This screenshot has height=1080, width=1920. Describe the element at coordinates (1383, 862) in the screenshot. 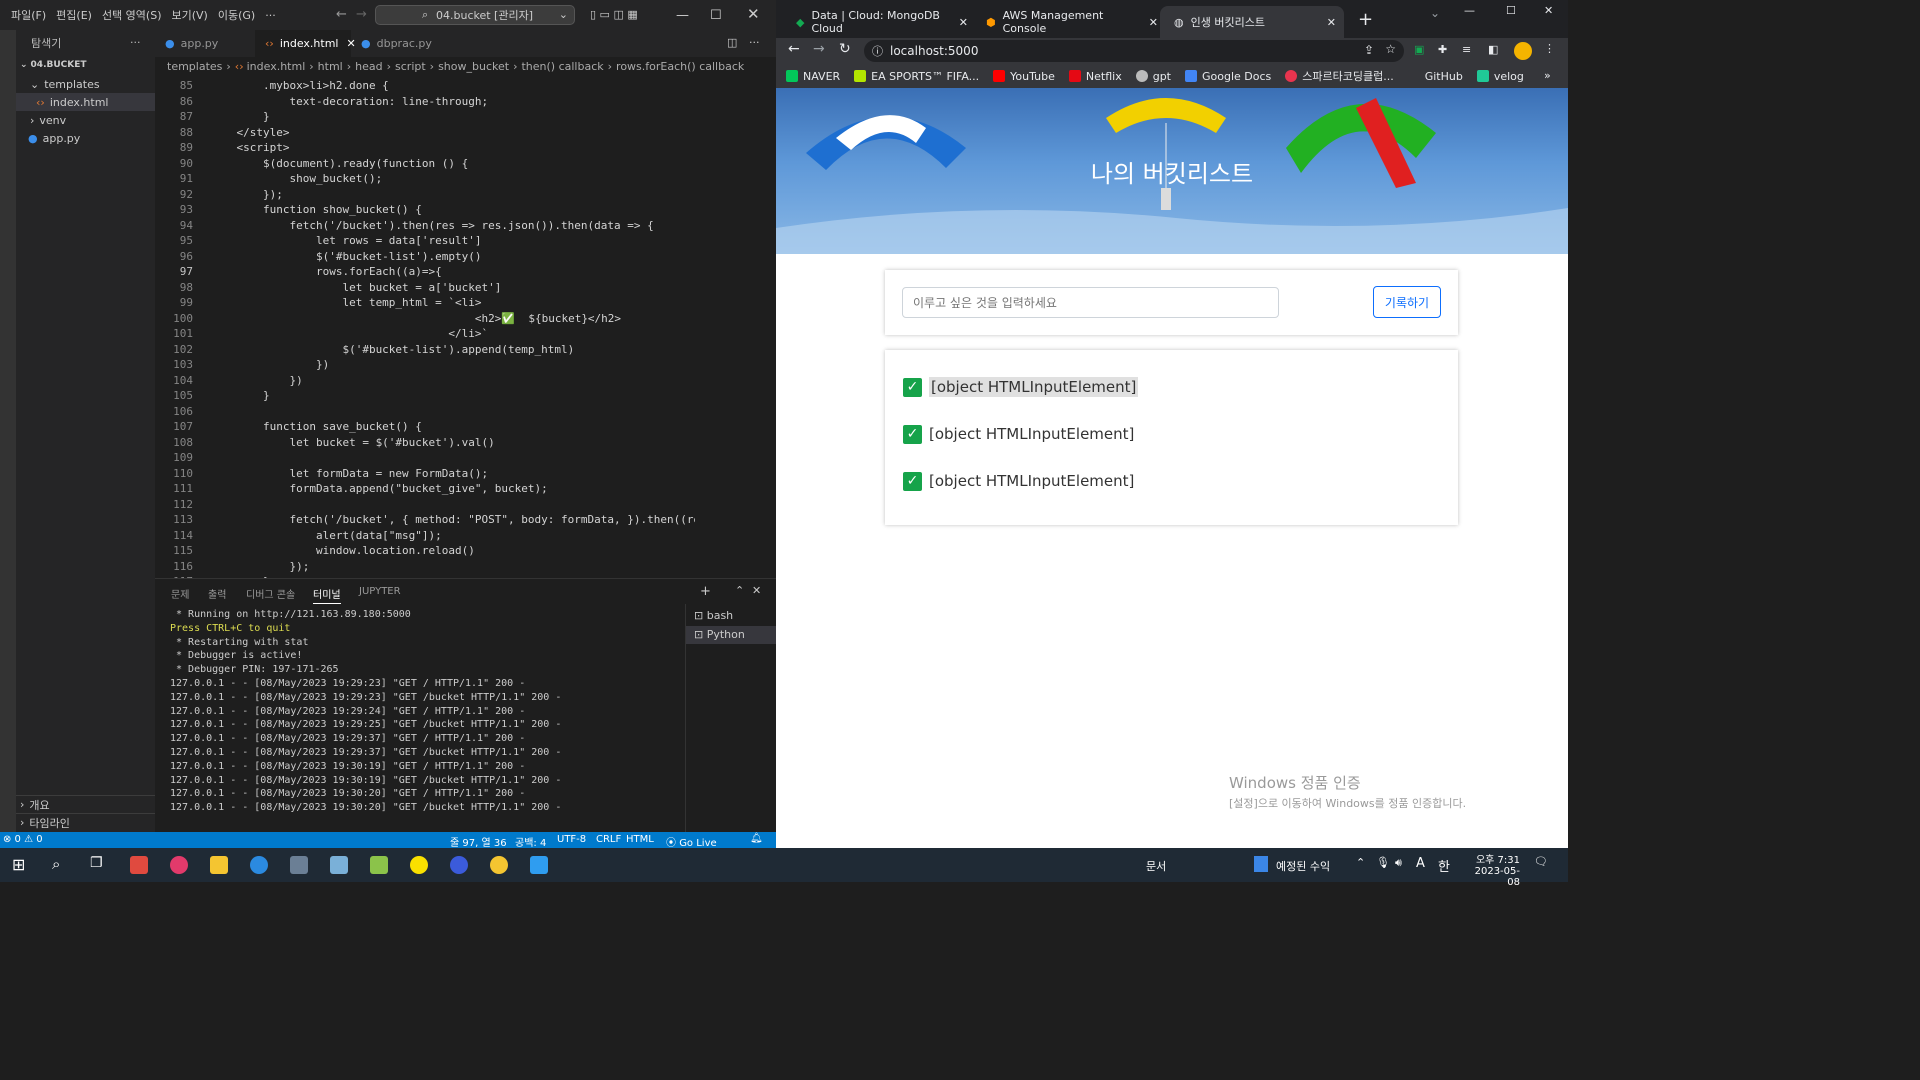

I see `microphone-icon: 🎙︎` at that location.